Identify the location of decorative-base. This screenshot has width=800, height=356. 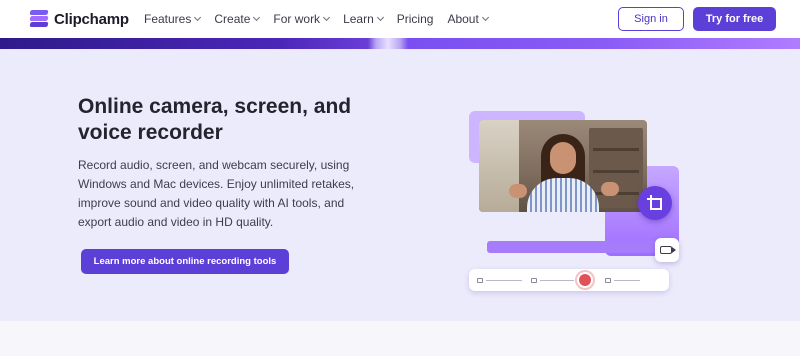
(583, 247).